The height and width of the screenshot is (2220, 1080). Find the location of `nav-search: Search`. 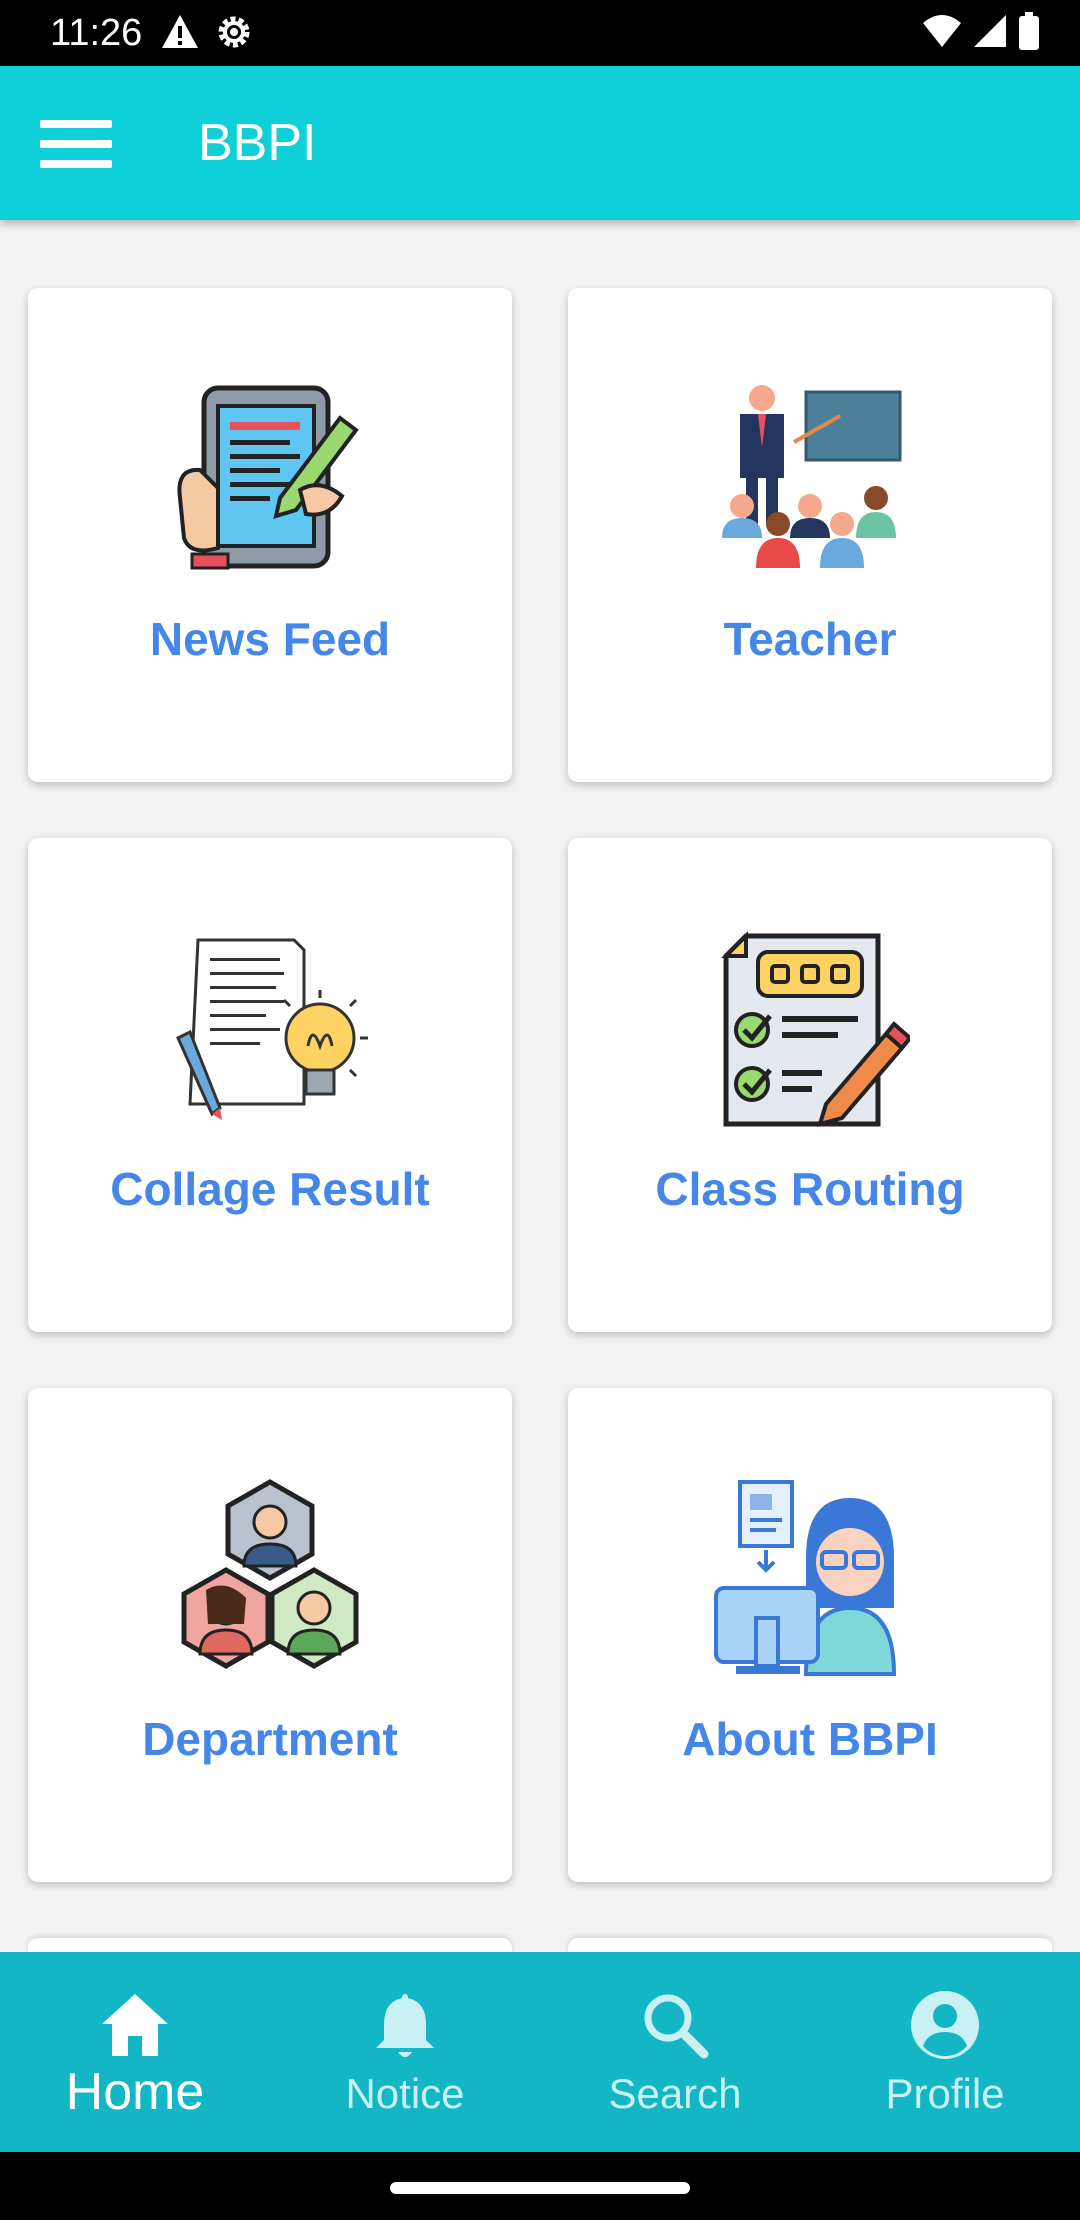

nav-search: Search is located at coordinates (675, 2052).